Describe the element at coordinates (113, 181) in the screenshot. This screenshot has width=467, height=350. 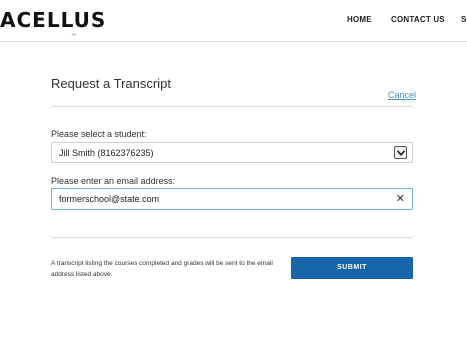
I see `email-field-label: Please enter an email address:` at that location.